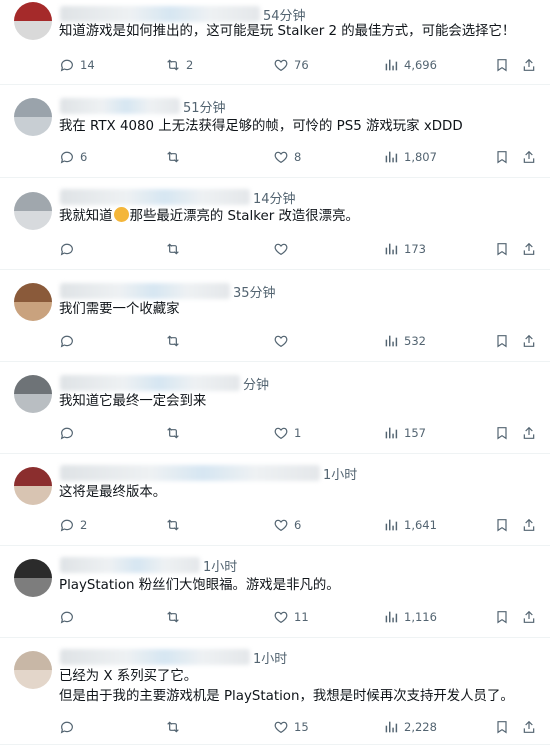 This screenshot has width=550, height=745. I want to click on reply-item: 35分钟 我们需要一个收藏家 532, so click(275, 315).